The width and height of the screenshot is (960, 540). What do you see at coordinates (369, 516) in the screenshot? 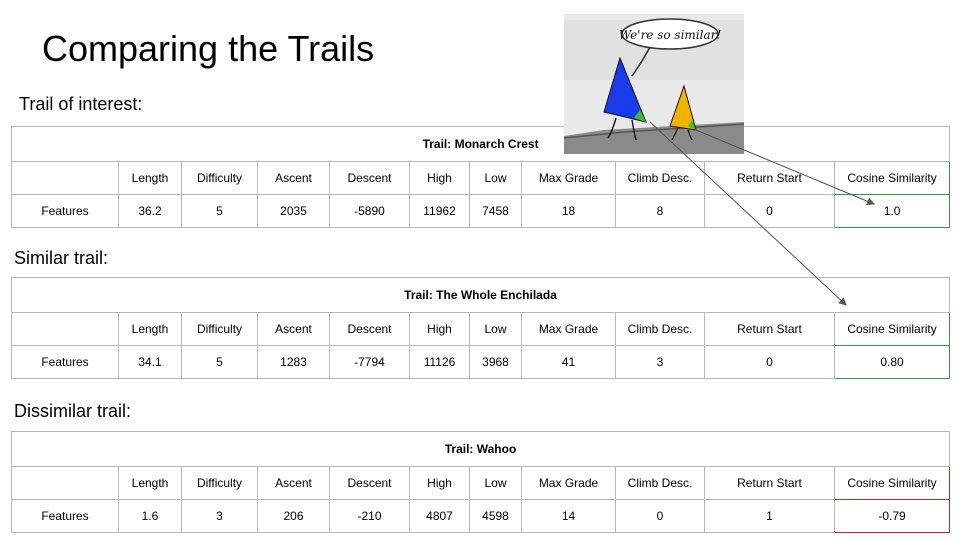
I see `cell-descent: -210` at bounding box center [369, 516].